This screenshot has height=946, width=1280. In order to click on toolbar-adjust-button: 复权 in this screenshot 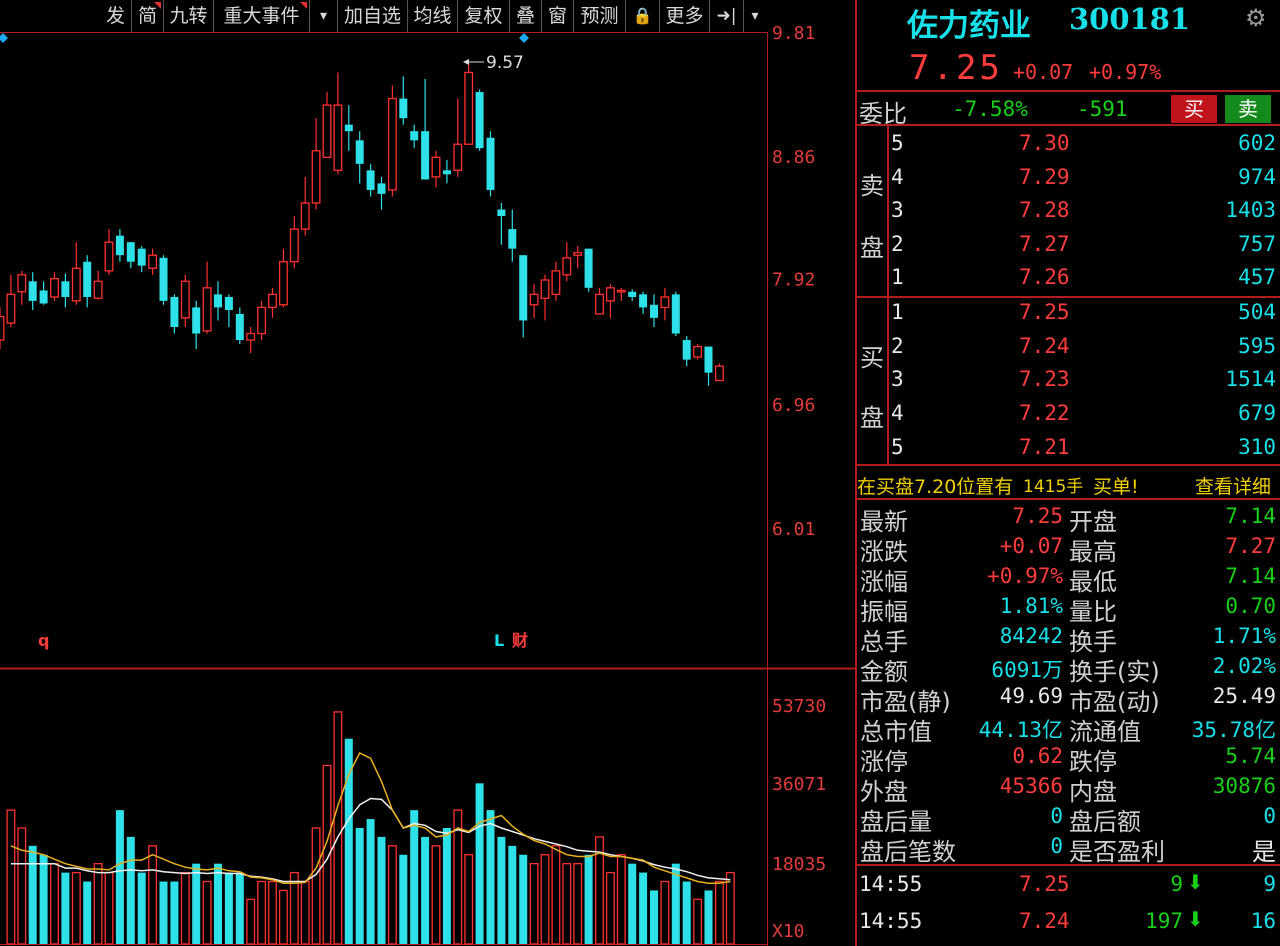, I will do `click(484, 16)`.